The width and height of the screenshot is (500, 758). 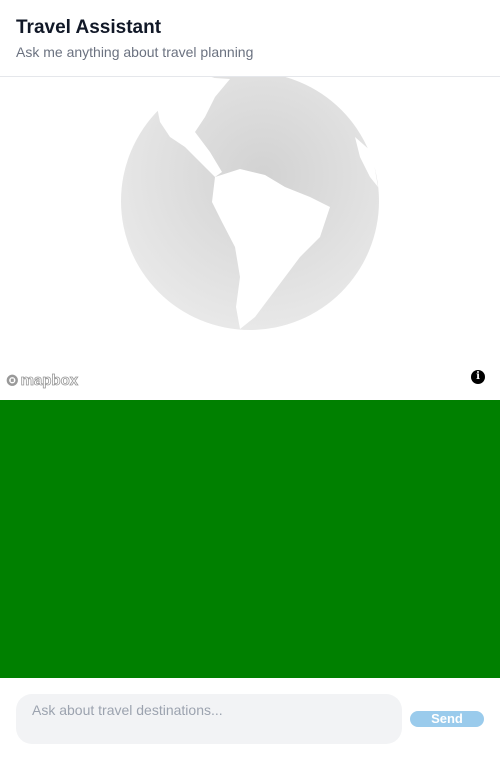 What do you see at coordinates (12, 381) in the screenshot?
I see `mapbox-icon: ⊙` at bounding box center [12, 381].